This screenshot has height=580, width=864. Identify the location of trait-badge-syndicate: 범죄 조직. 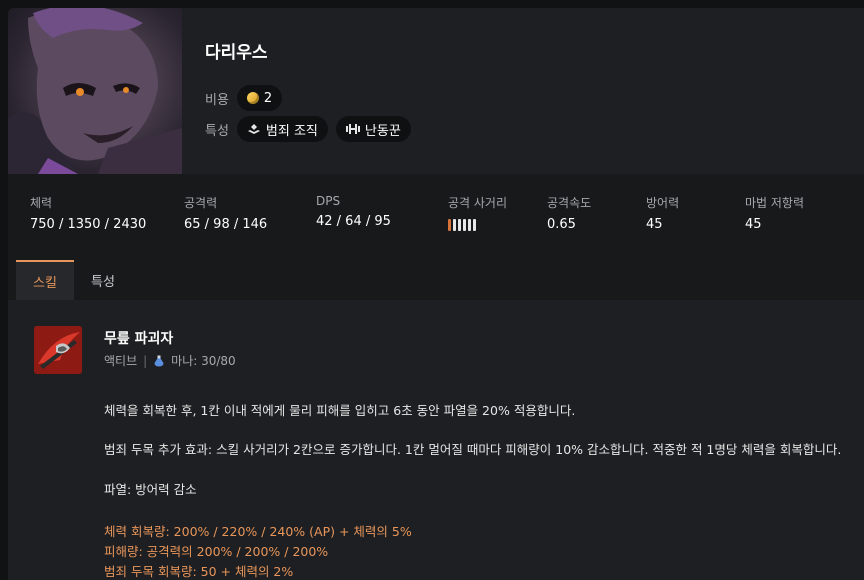
(282, 129).